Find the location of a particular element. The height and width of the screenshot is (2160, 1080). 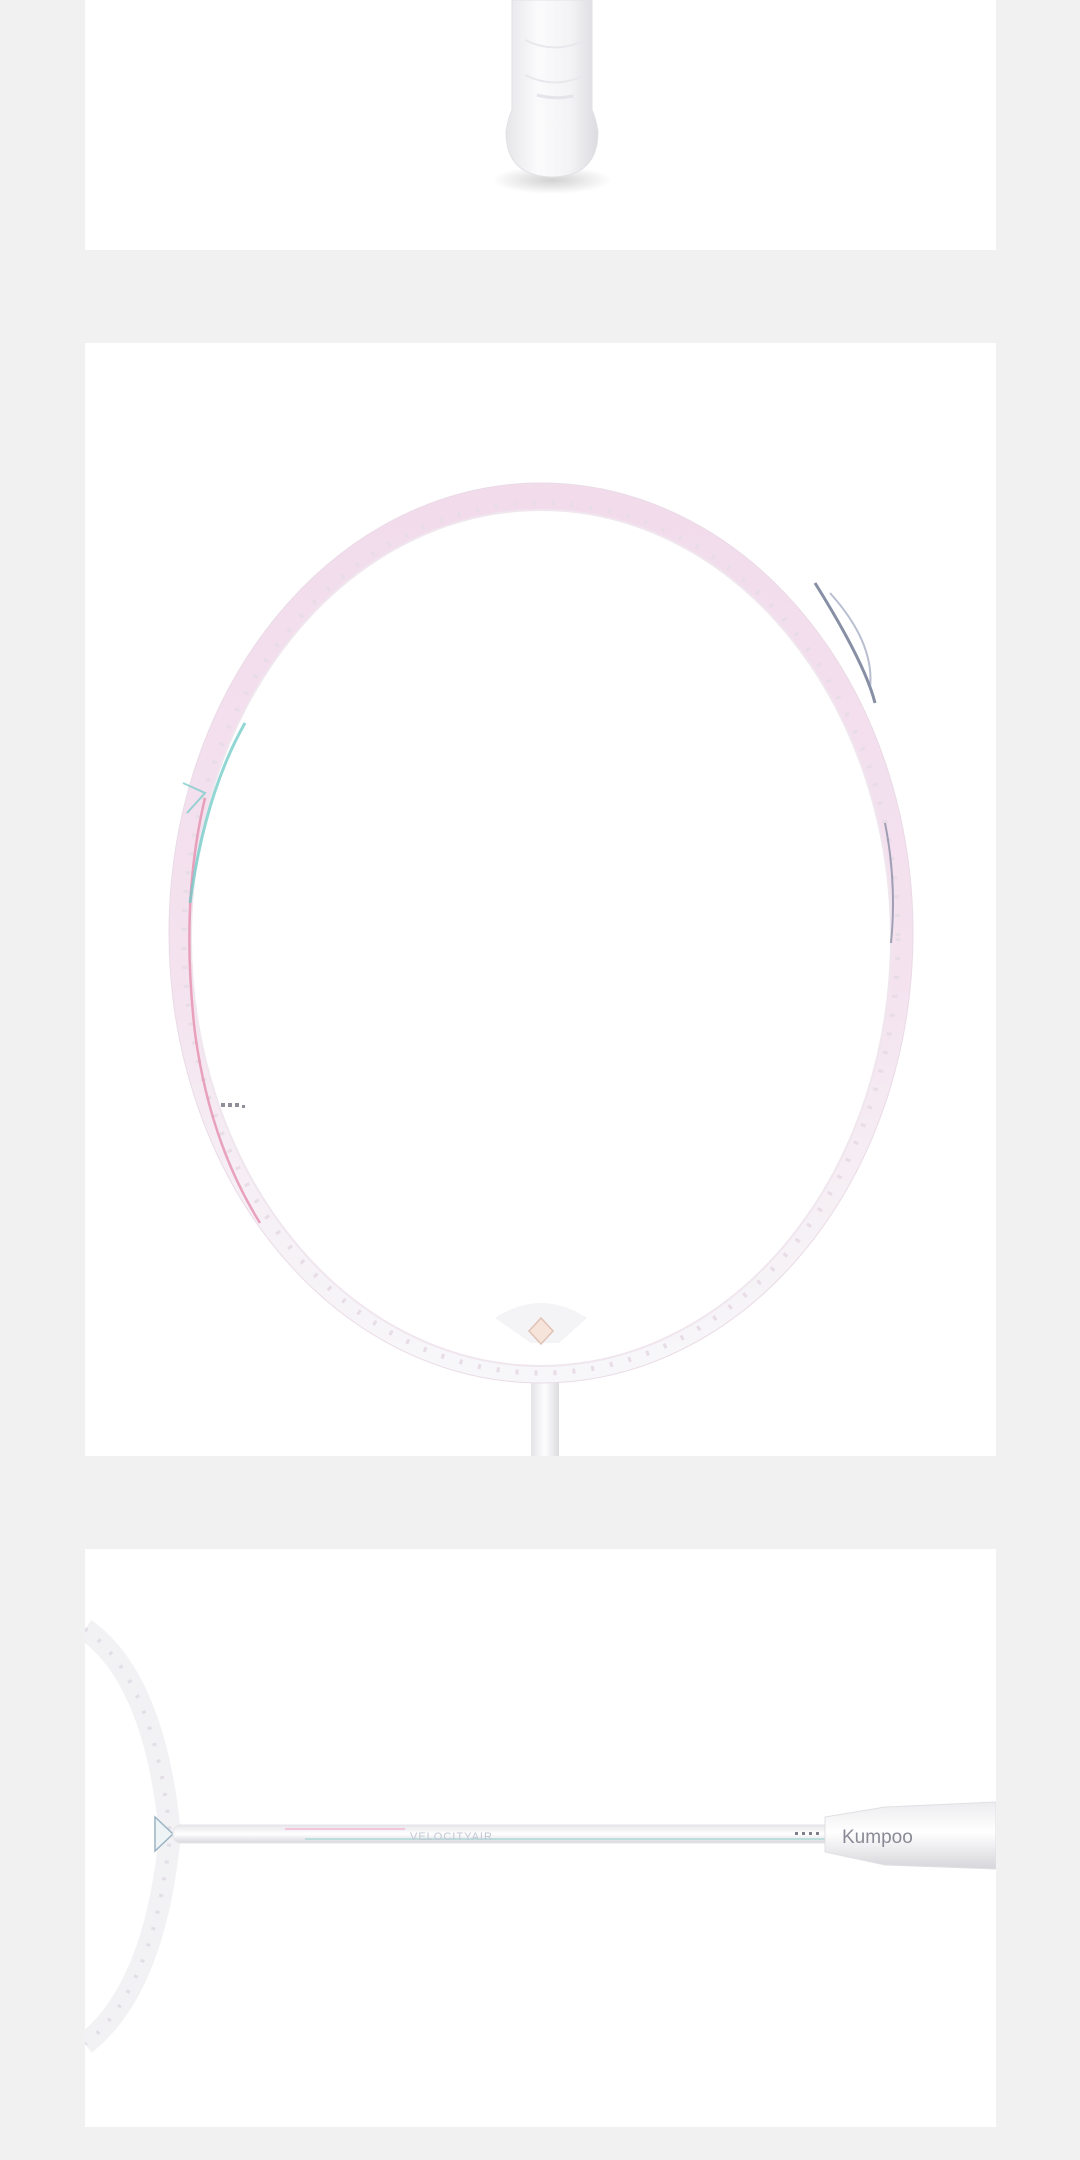

racket-grip-panel is located at coordinates (540, 125).